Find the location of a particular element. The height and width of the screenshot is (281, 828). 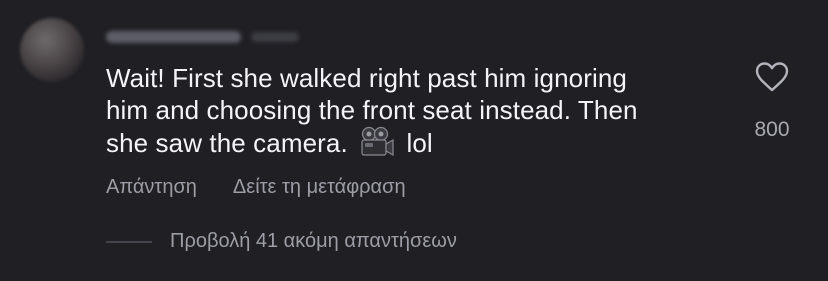

comment-line-3-lol: lol is located at coordinates (419, 143).